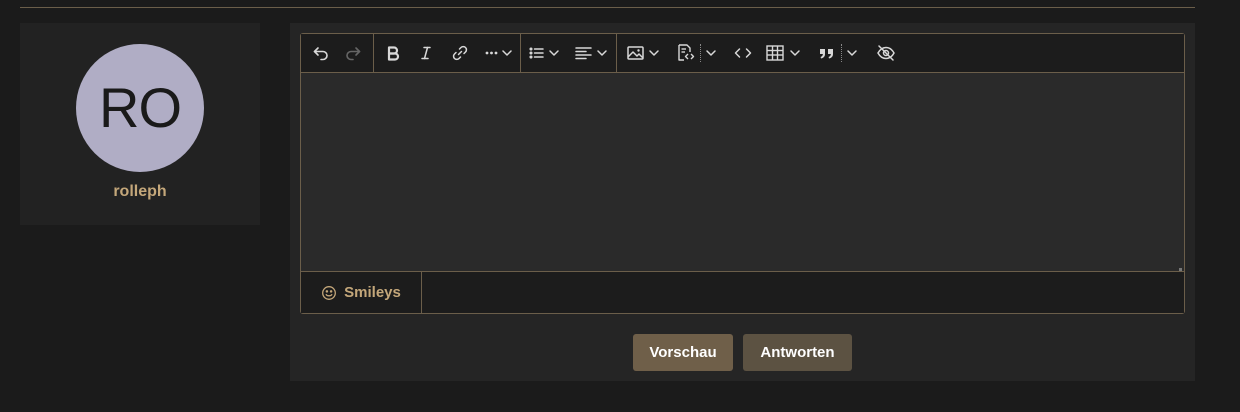  Describe the element at coordinates (545, 53) in the screenshot. I see `list-dropdown` at that location.